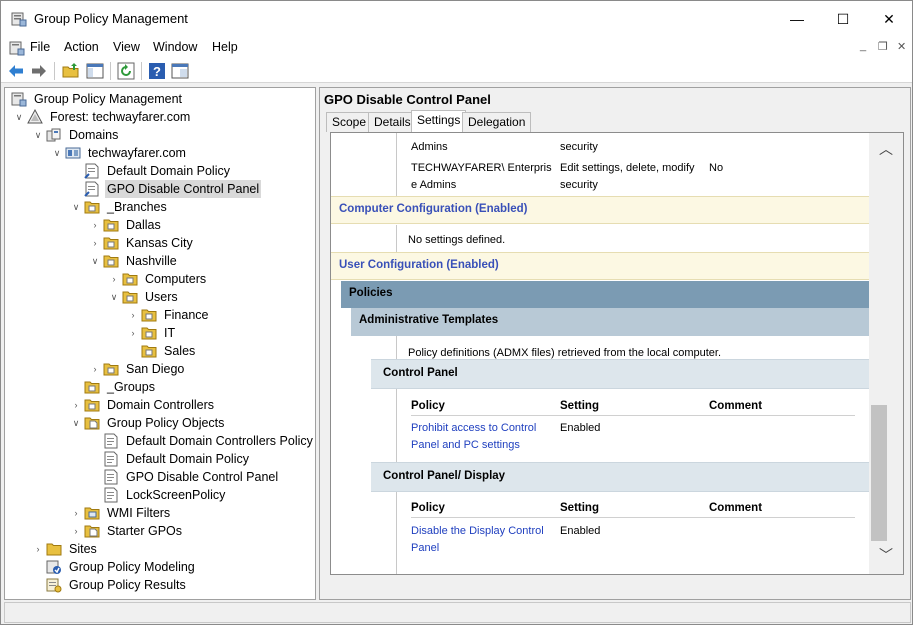 This screenshot has height=625, width=913. Describe the element at coordinates (95, 71) in the screenshot. I see `show-hide-tree-icon` at that location.